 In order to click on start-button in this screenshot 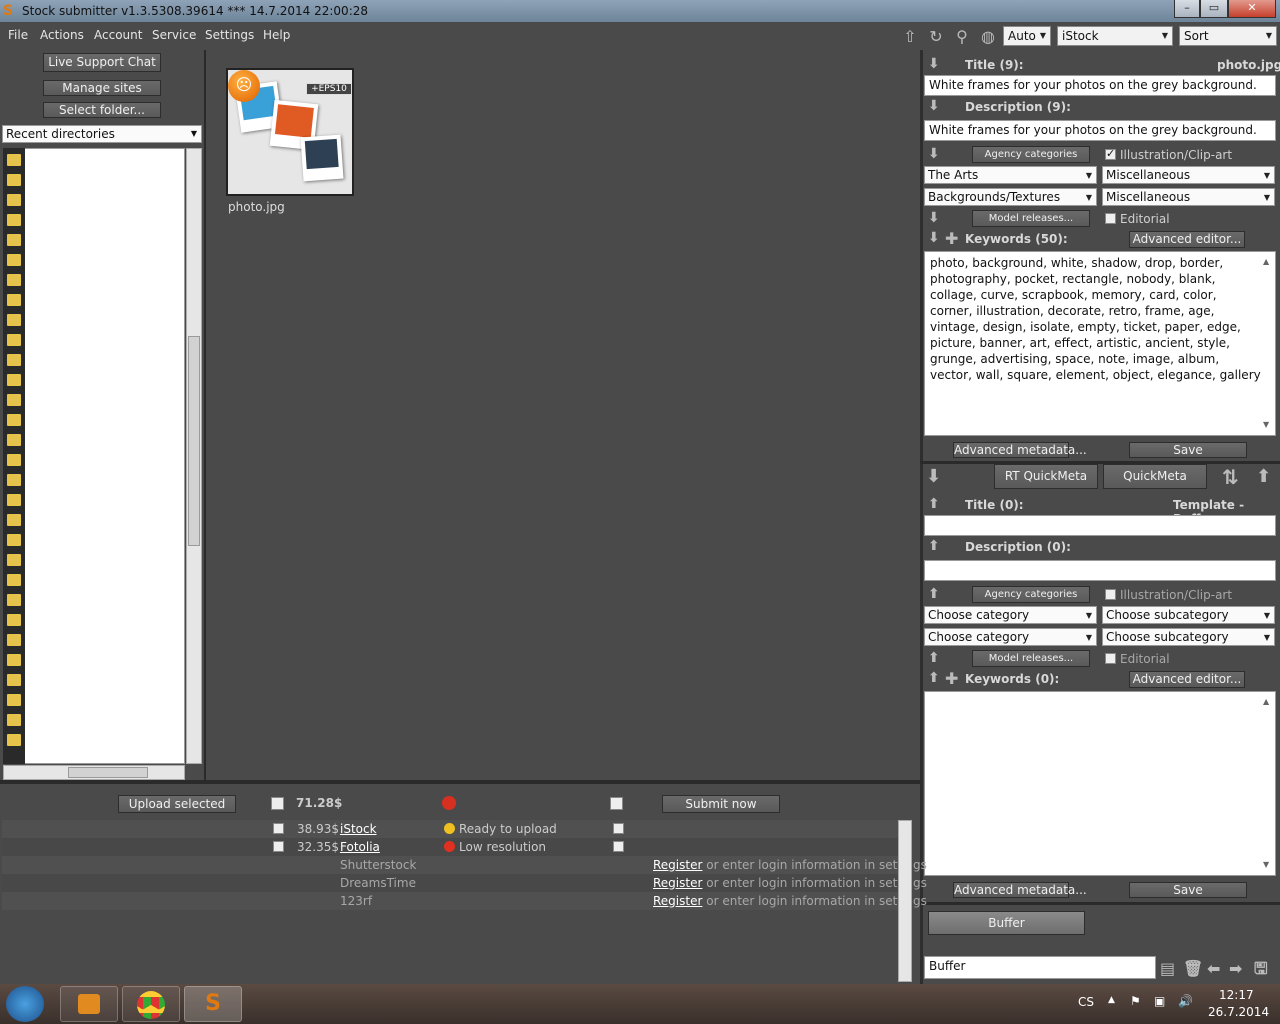, I will do `click(25, 1004)`.